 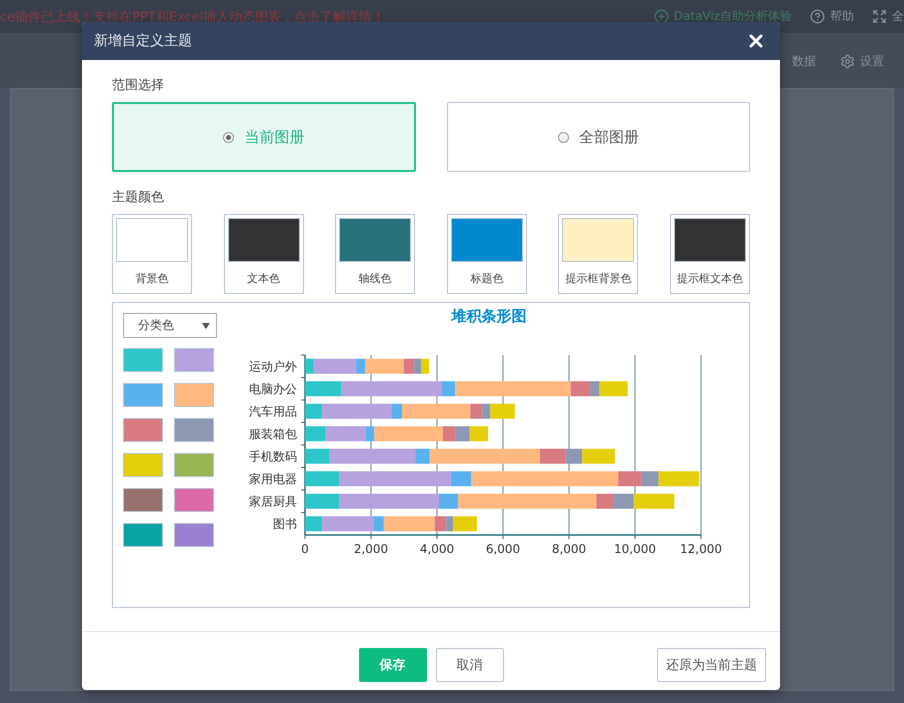 I want to click on category-label: 家用电器, so click(x=273, y=479).